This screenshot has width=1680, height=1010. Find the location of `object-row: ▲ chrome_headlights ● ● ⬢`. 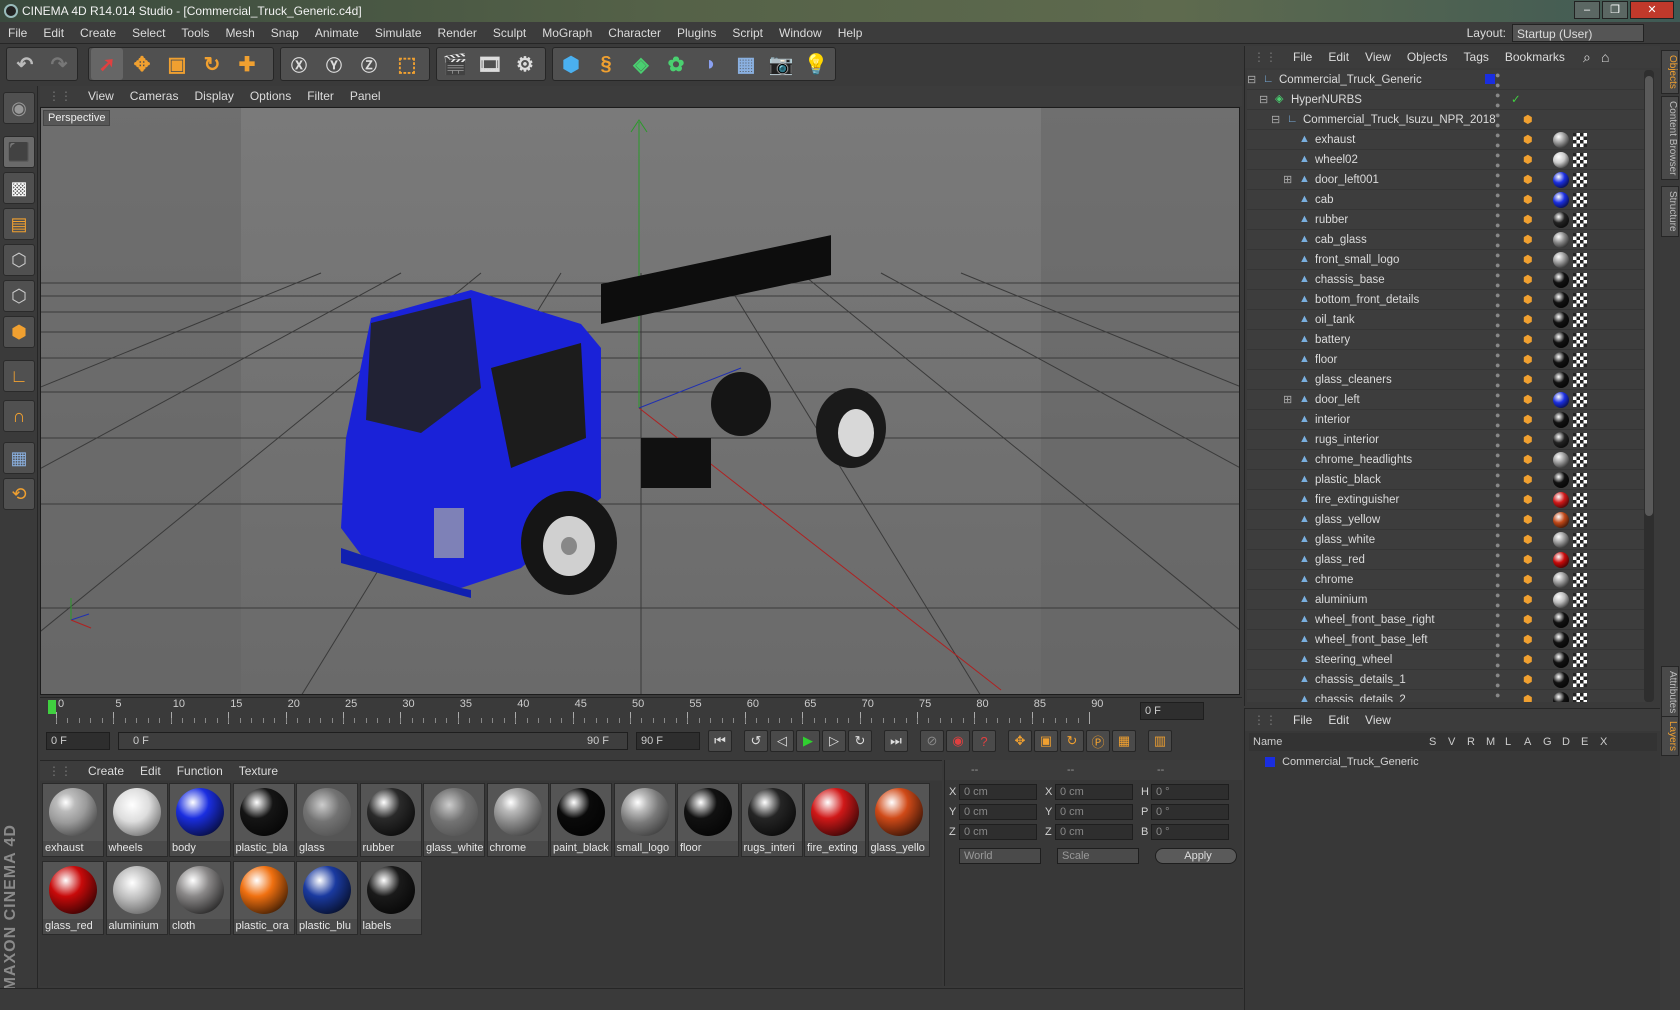

object-row: ▲ chrome_headlights ● ● ⬢ is located at coordinates (1446, 460).